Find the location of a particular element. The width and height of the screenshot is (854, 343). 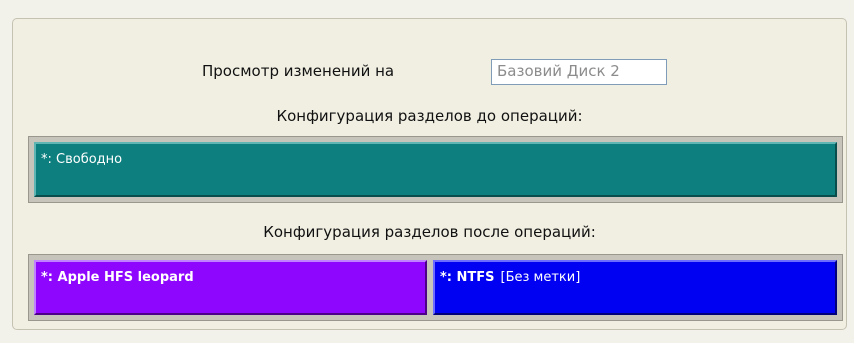

partition-ntfs: *: NTFS [Без метки] is located at coordinates (635, 287).